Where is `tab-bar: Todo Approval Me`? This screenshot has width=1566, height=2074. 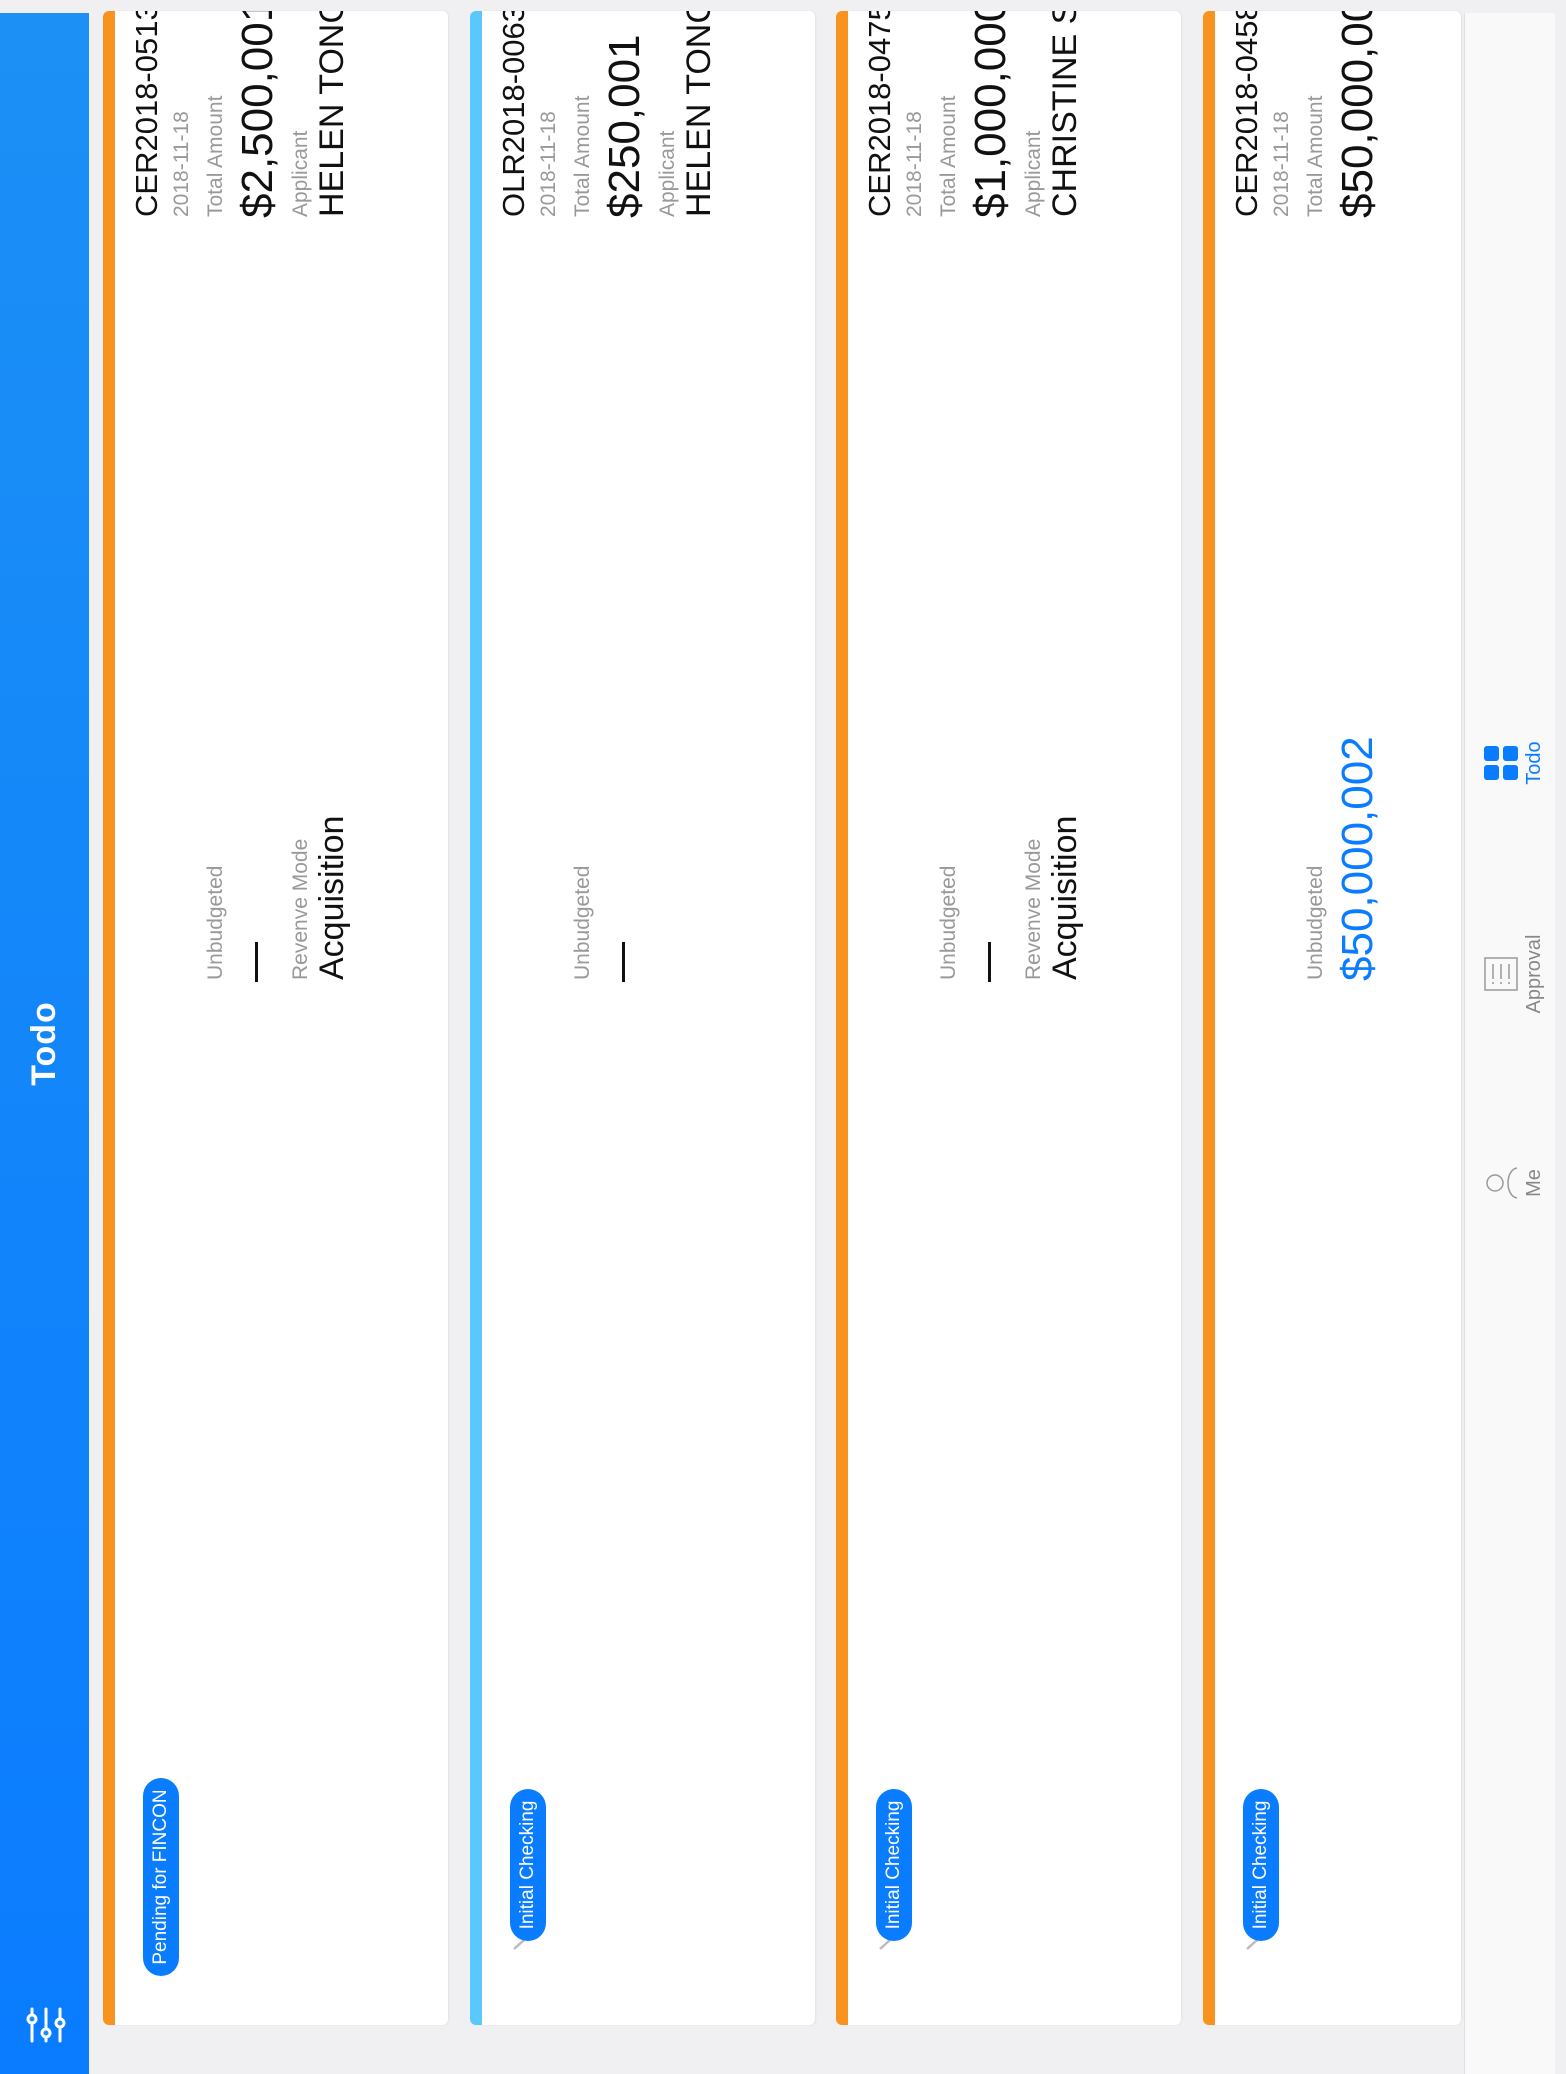 tab-bar: Todo Approval Me is located at coordinates (1509, 1043).